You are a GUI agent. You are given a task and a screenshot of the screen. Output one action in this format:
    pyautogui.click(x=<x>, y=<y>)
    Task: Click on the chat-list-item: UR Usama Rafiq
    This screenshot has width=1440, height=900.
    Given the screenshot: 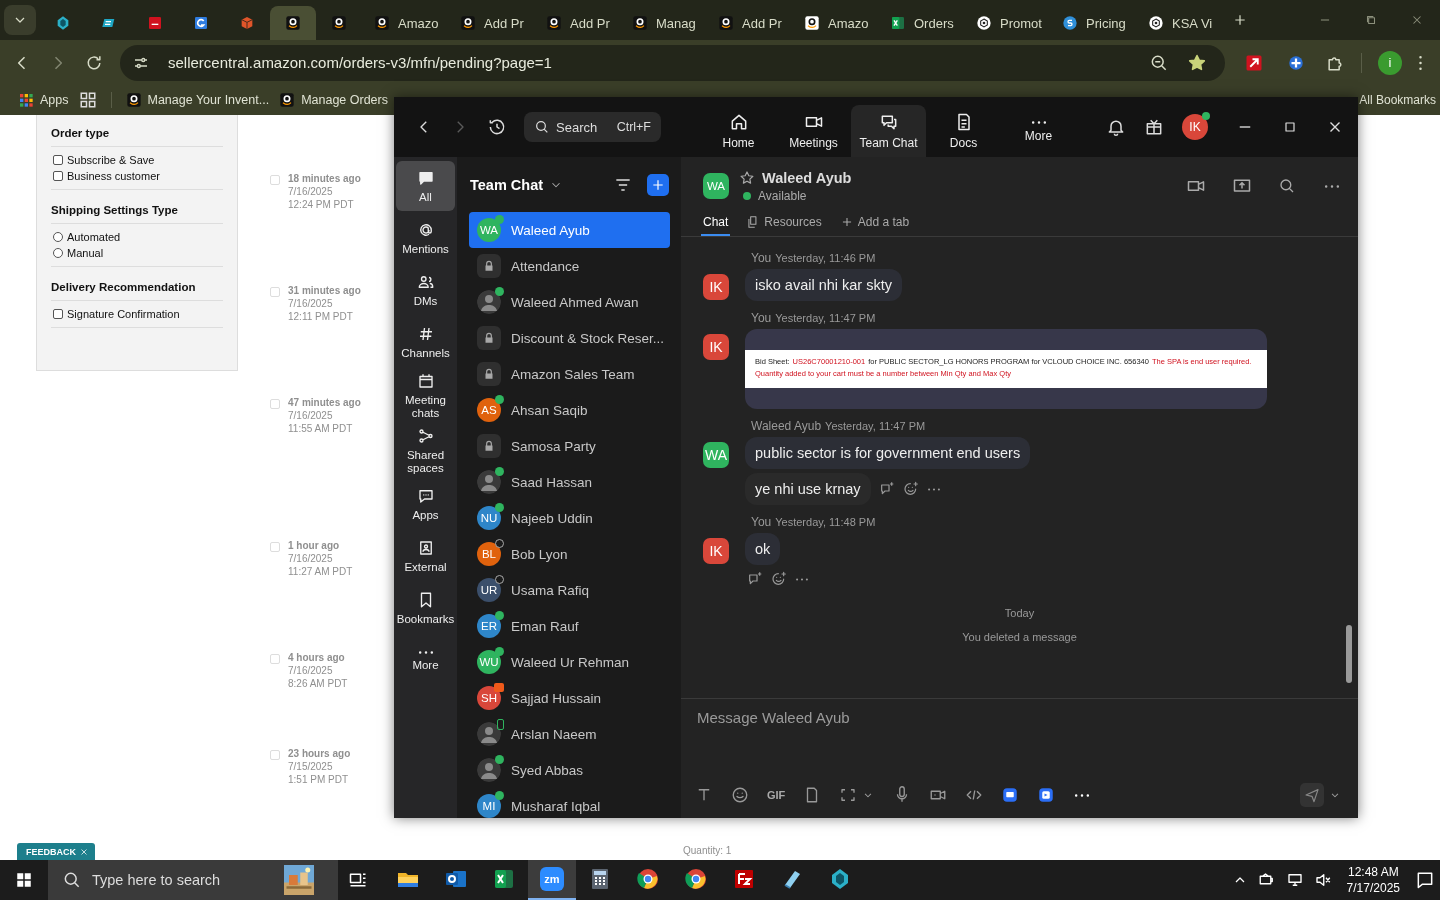 What is the action you would take?
    pyautogui.click(x=569, y=590)
    